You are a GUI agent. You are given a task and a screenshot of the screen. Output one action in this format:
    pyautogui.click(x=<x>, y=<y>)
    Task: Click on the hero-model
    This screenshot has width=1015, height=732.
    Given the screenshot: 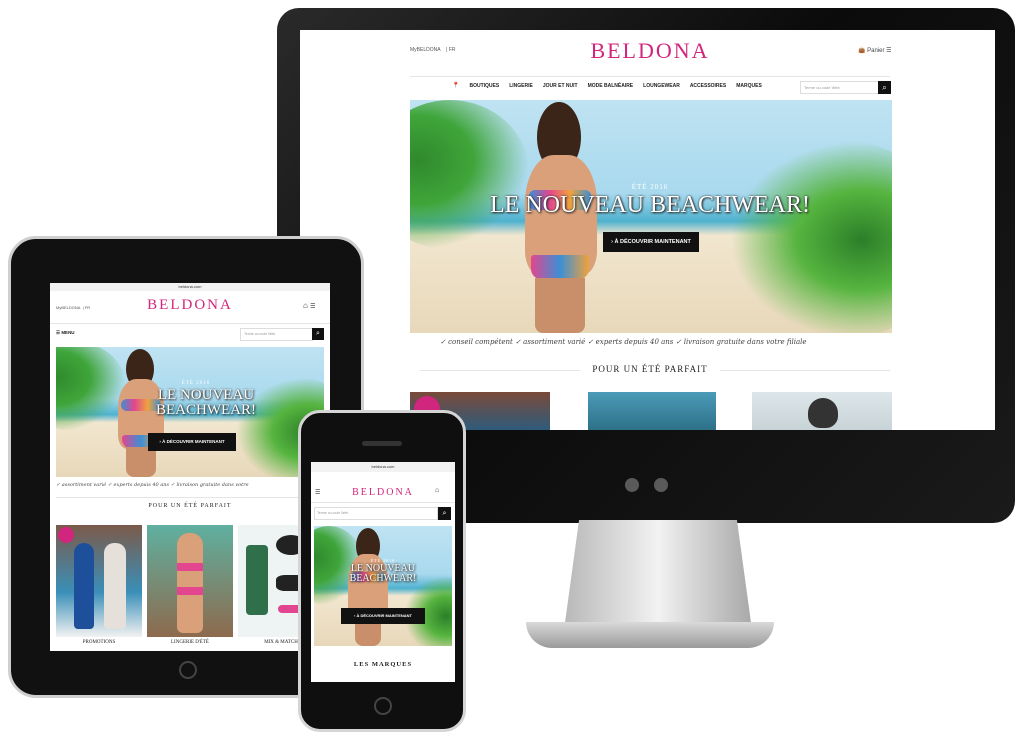 What is the action you would take?
    pyautogui.click(x=368, y=586)
    